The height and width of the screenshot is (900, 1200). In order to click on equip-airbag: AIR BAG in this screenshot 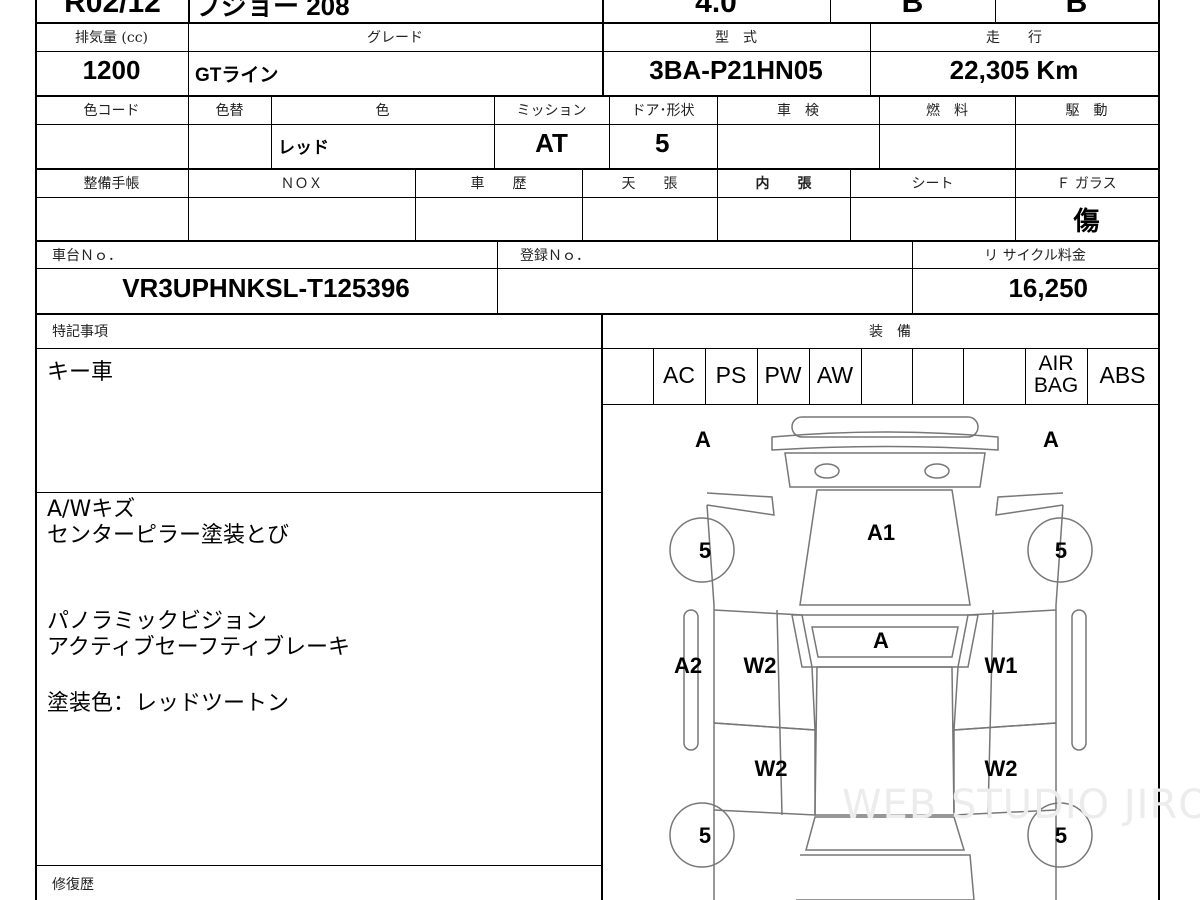, I will do `click(1056, 374)`.